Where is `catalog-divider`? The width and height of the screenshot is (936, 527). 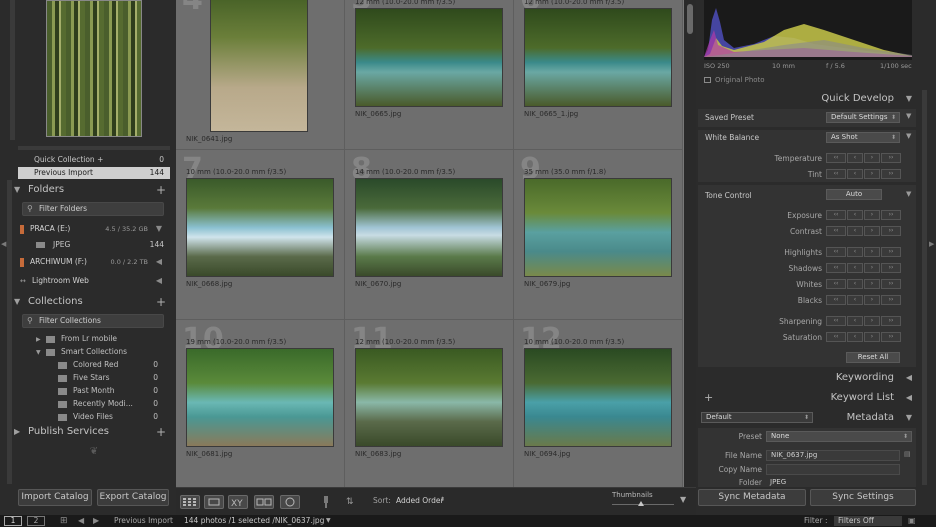 catalog-divider is located at coordinates (94, 148).